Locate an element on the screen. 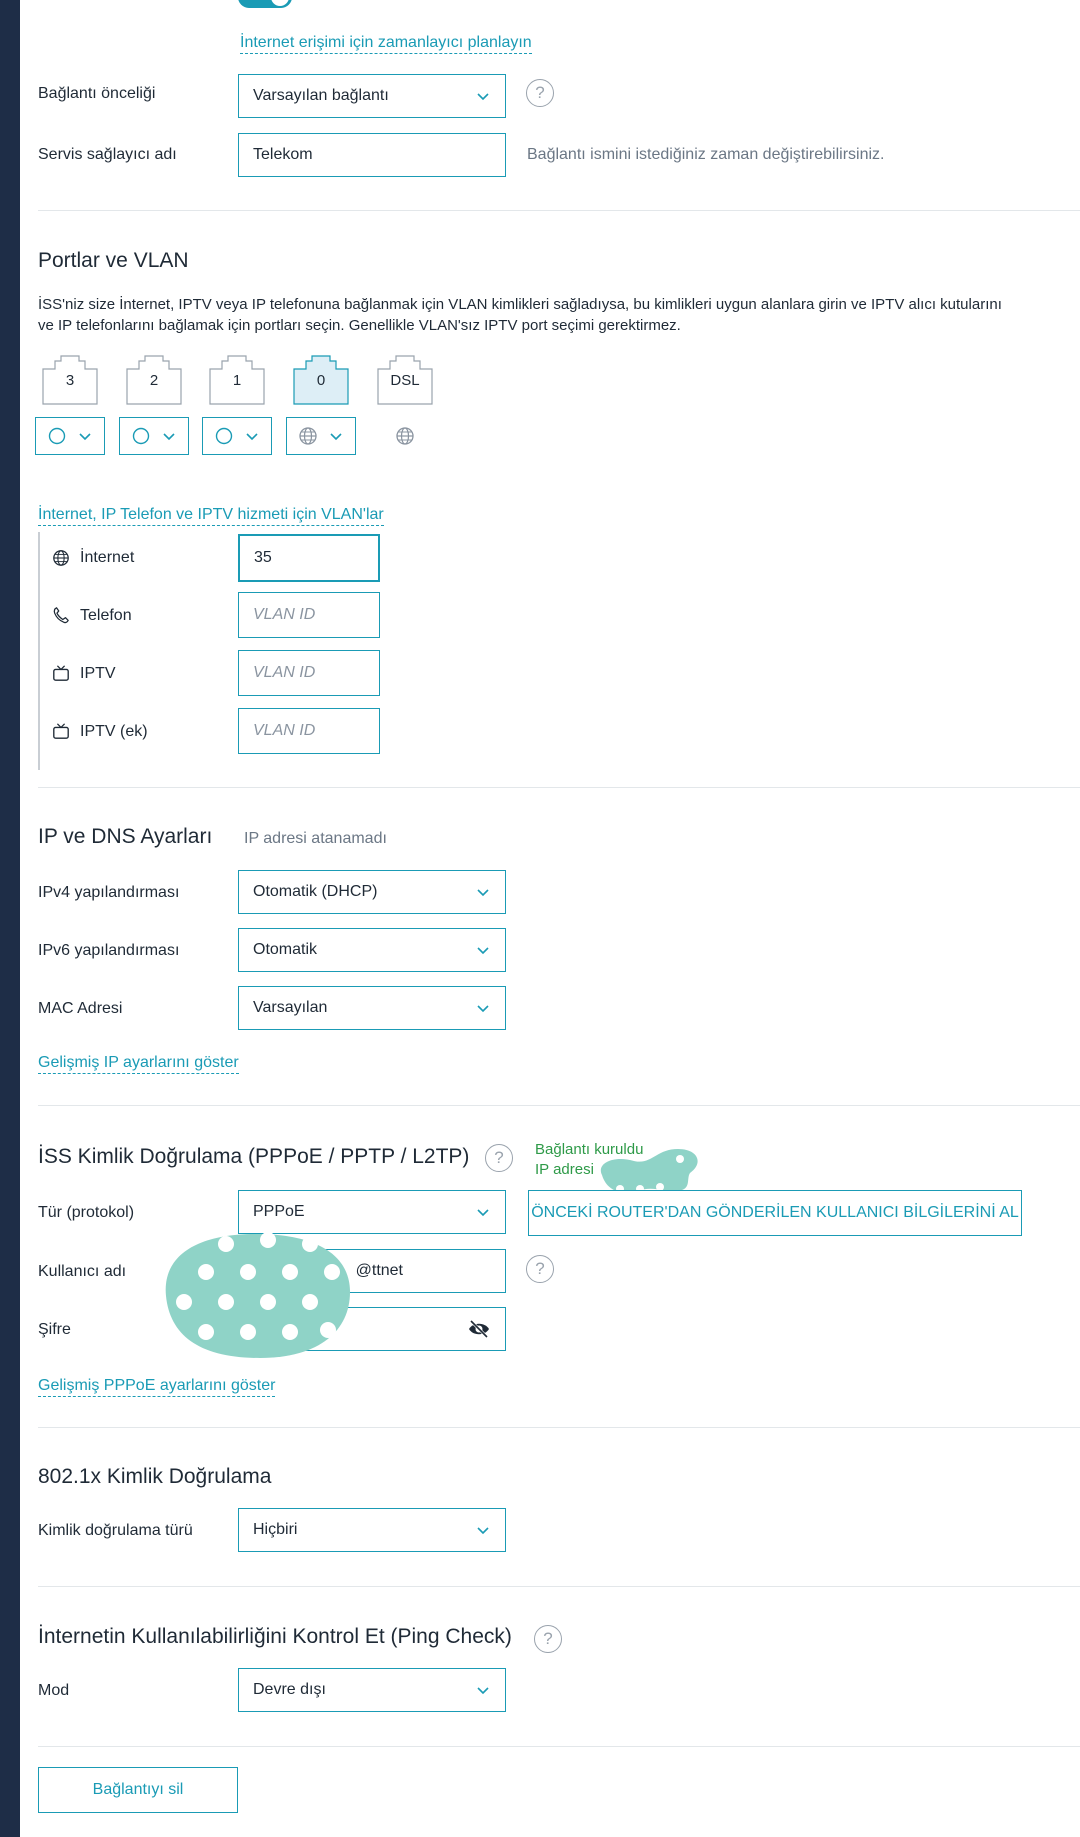 This screenshot has width=1080, height=1837. port-3-mode-select is located at coordinates (70, 436).